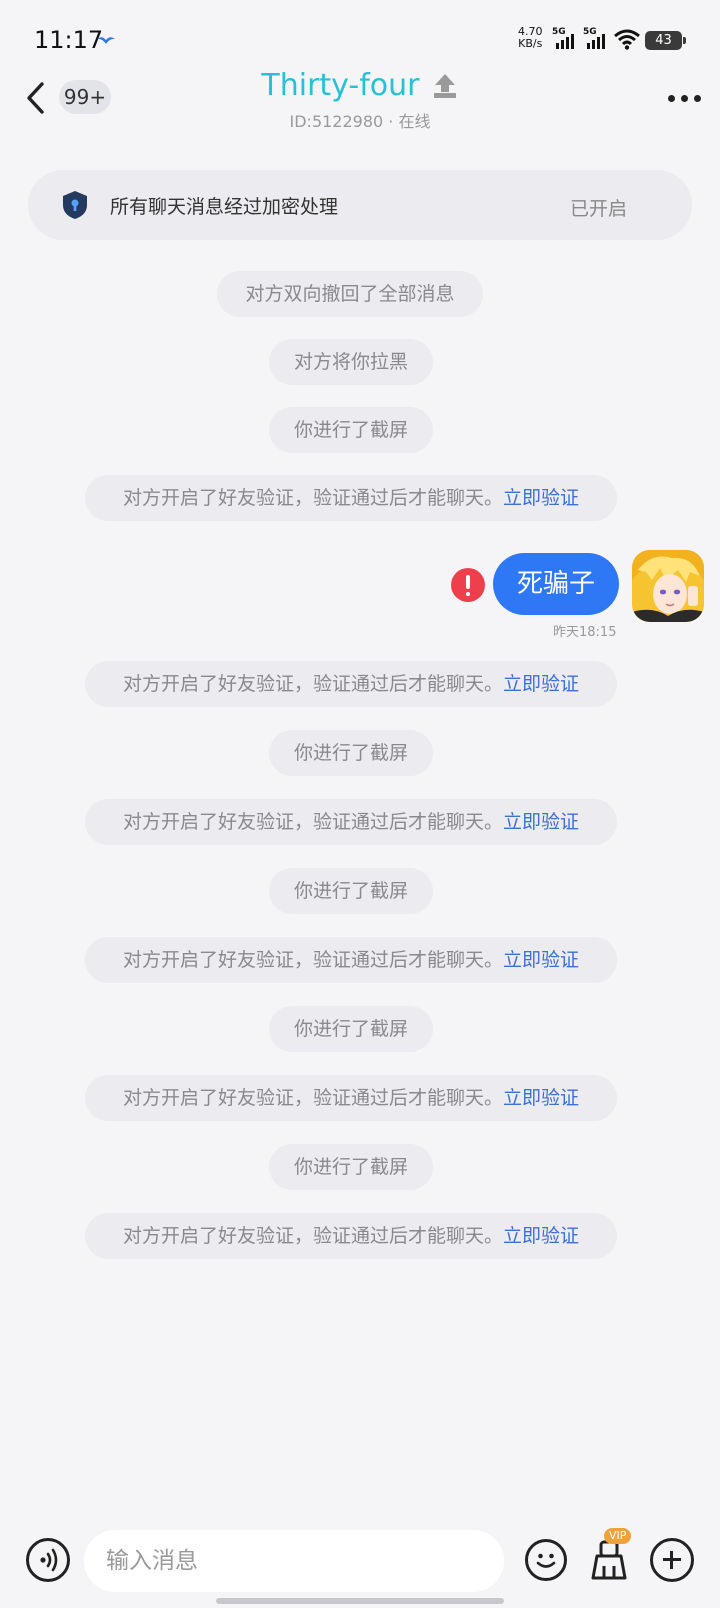 This screenshot has width=720, height=1608. What do you see at coordinates (224, 207) in the screenshot?
I see `encryption-text: 所有聊天消息经过加密处理` at bounding box center [224, 207].